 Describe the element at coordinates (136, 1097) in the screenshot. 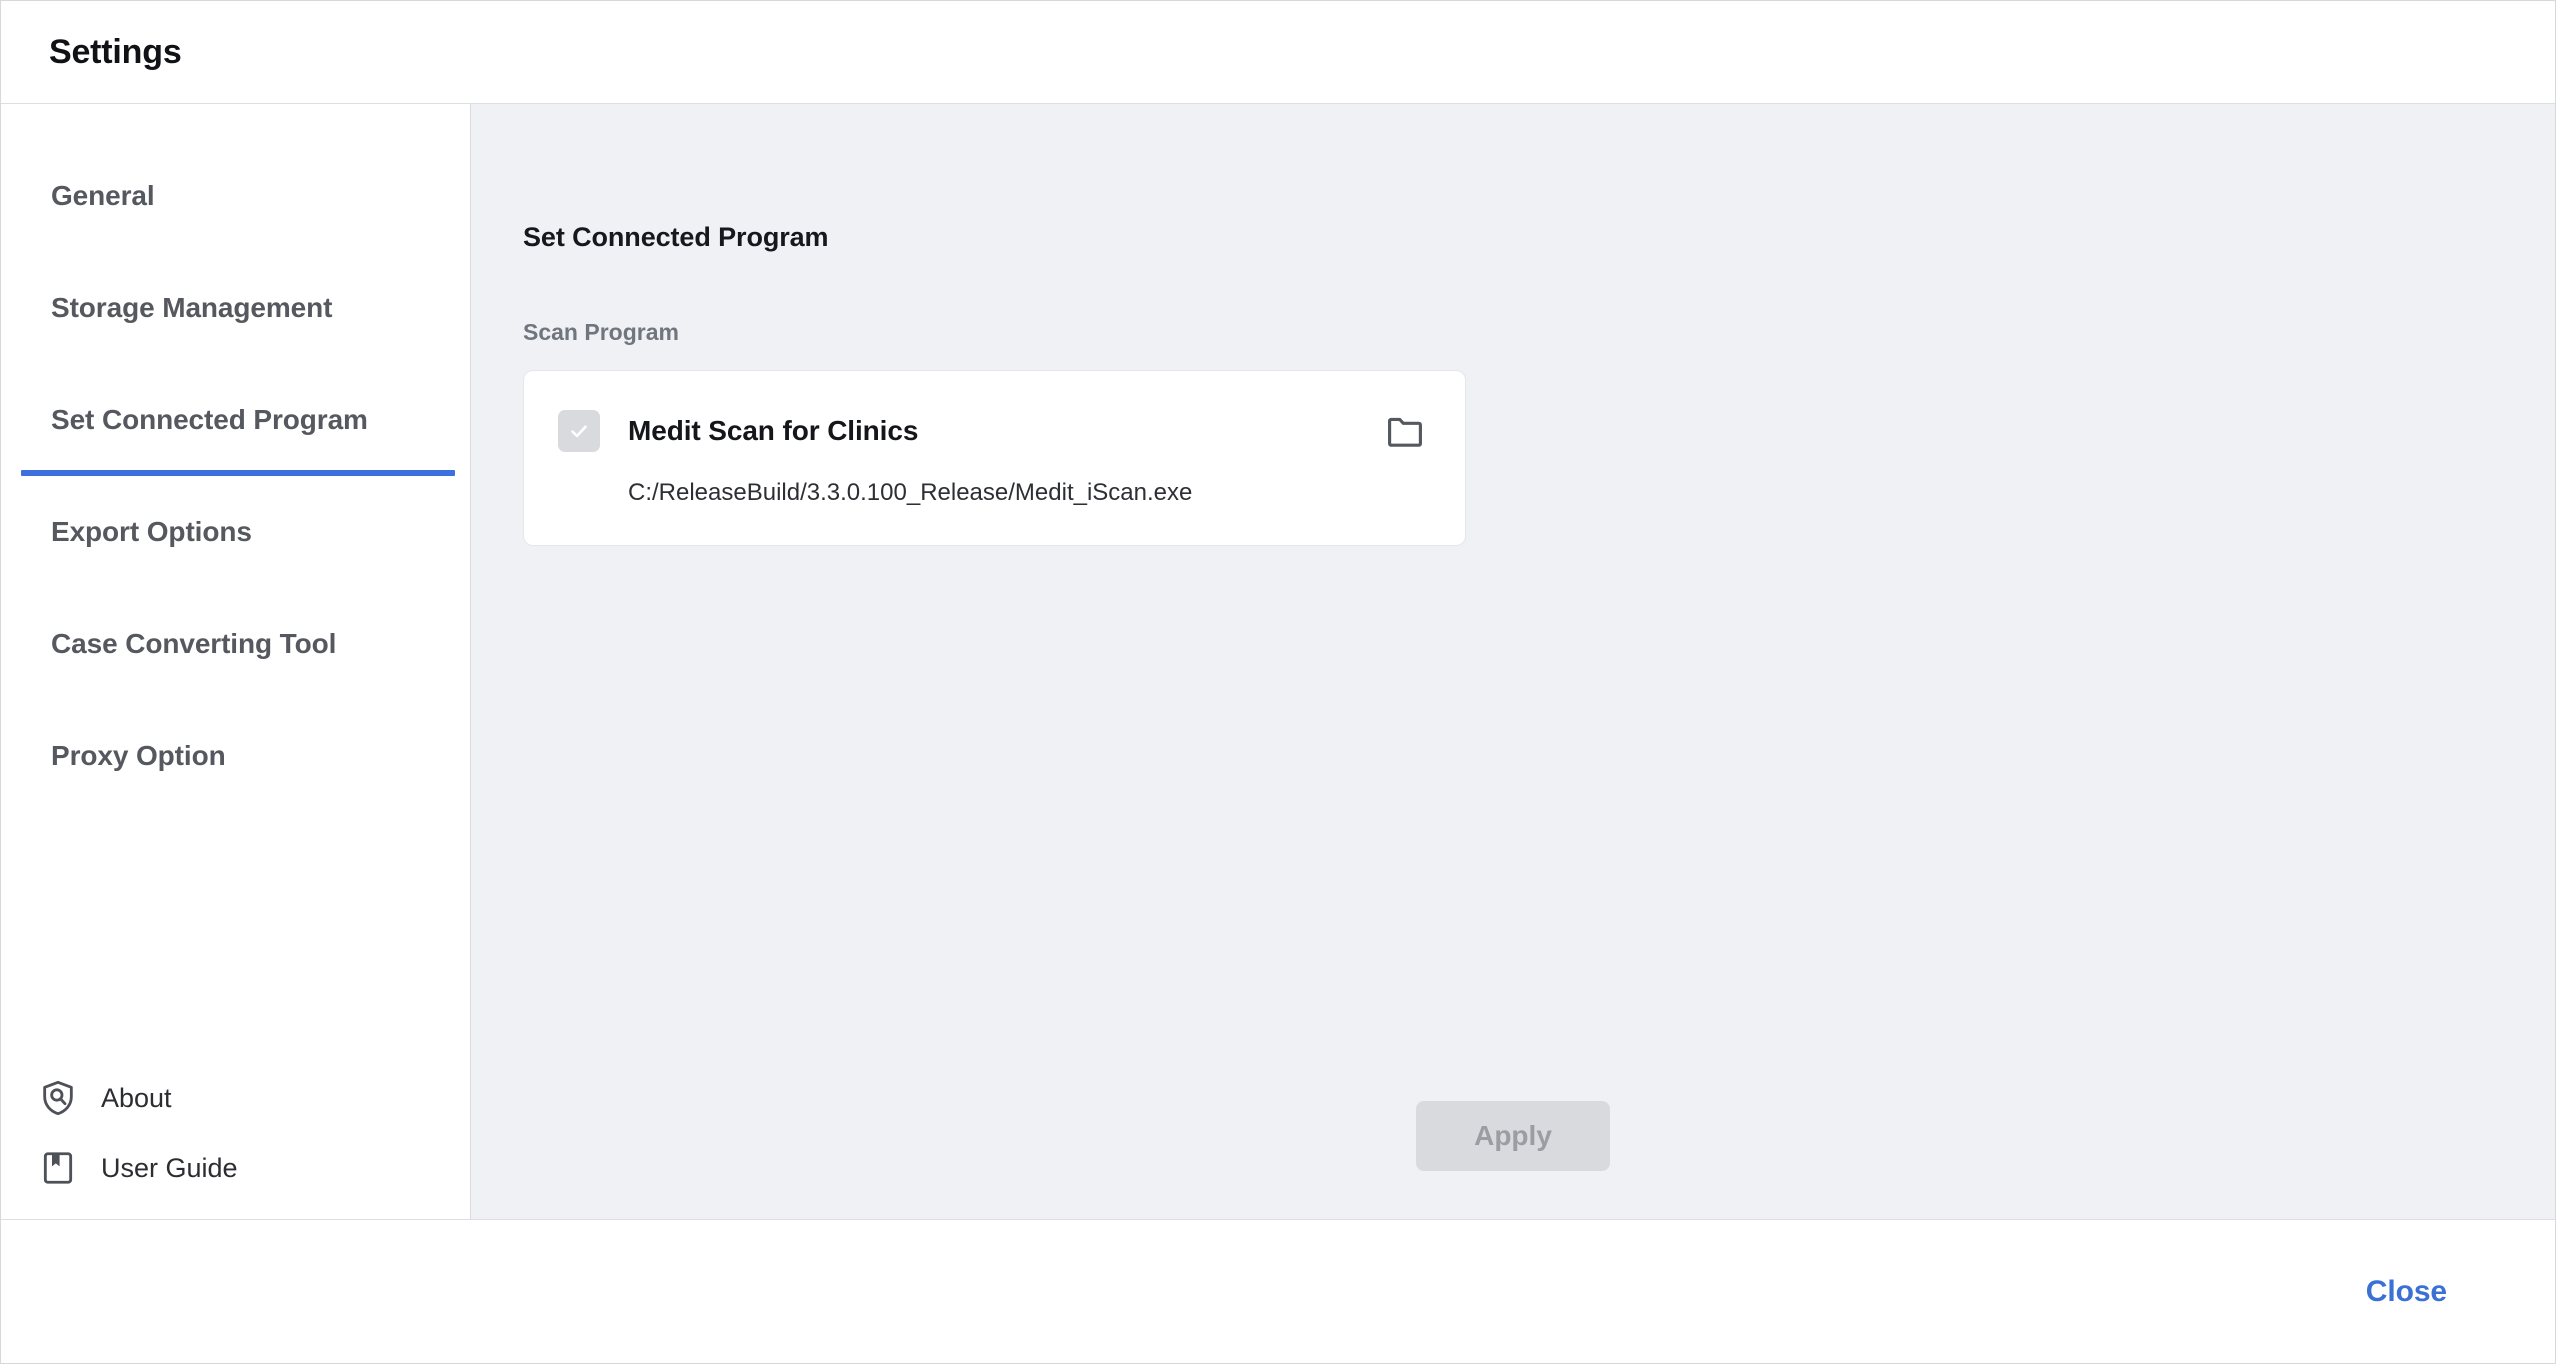

I see `sidebar-footer-label: About` at that location.